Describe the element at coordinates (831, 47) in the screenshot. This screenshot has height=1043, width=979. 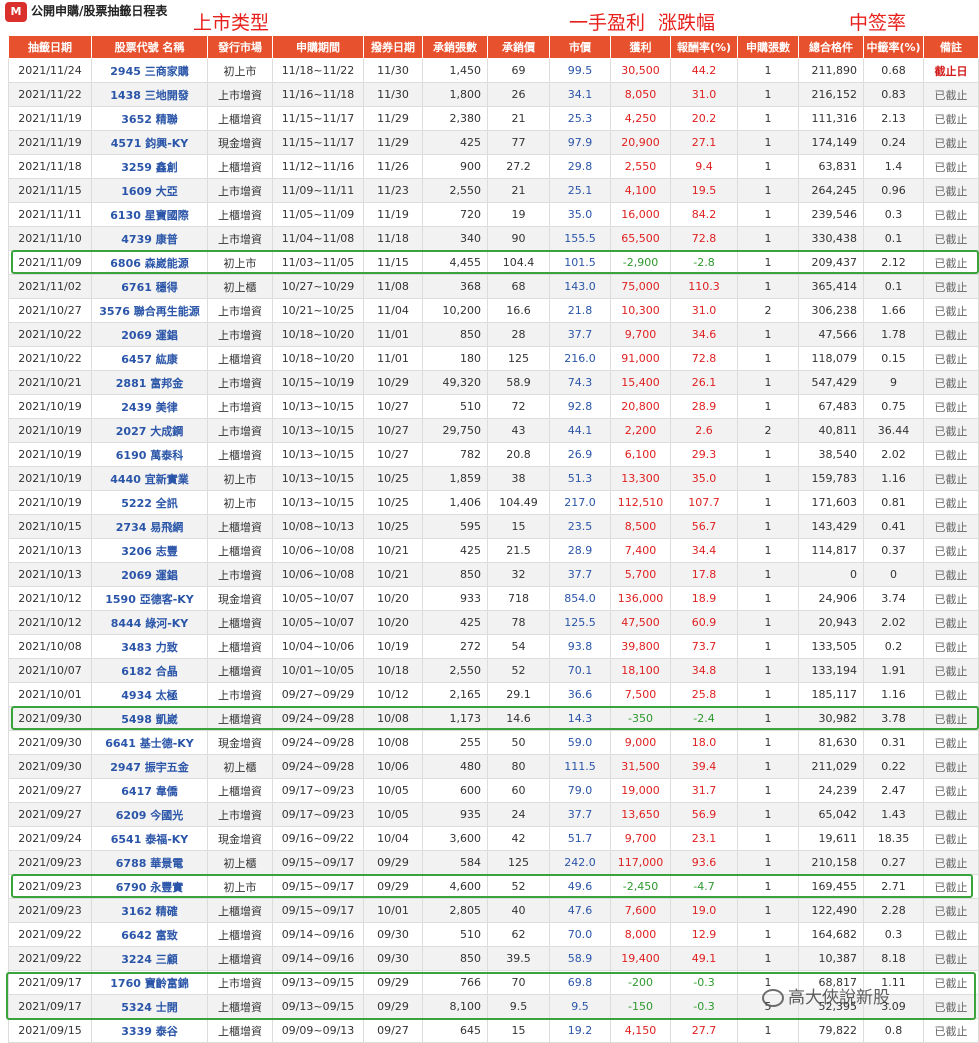
I see `column-header: 總合格件` at that location.